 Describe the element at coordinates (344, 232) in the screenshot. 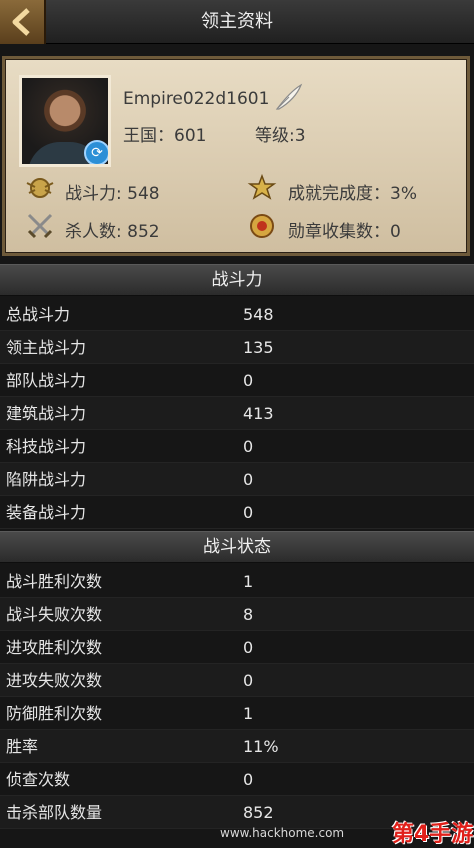

I see `medals-value: 勋章收集数：0` at that location.